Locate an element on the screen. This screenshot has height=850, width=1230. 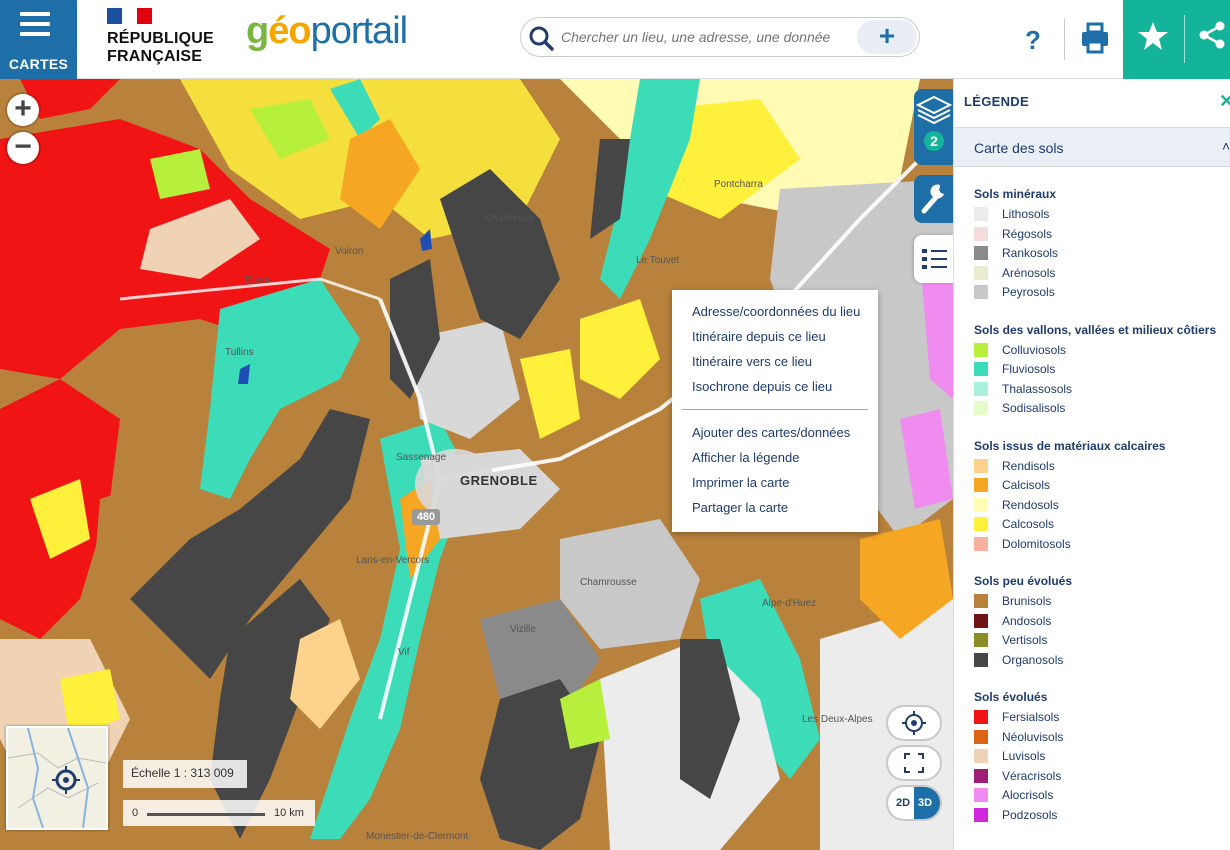
legend-item-label: Lithosols is located at coordinates (1026, 214).